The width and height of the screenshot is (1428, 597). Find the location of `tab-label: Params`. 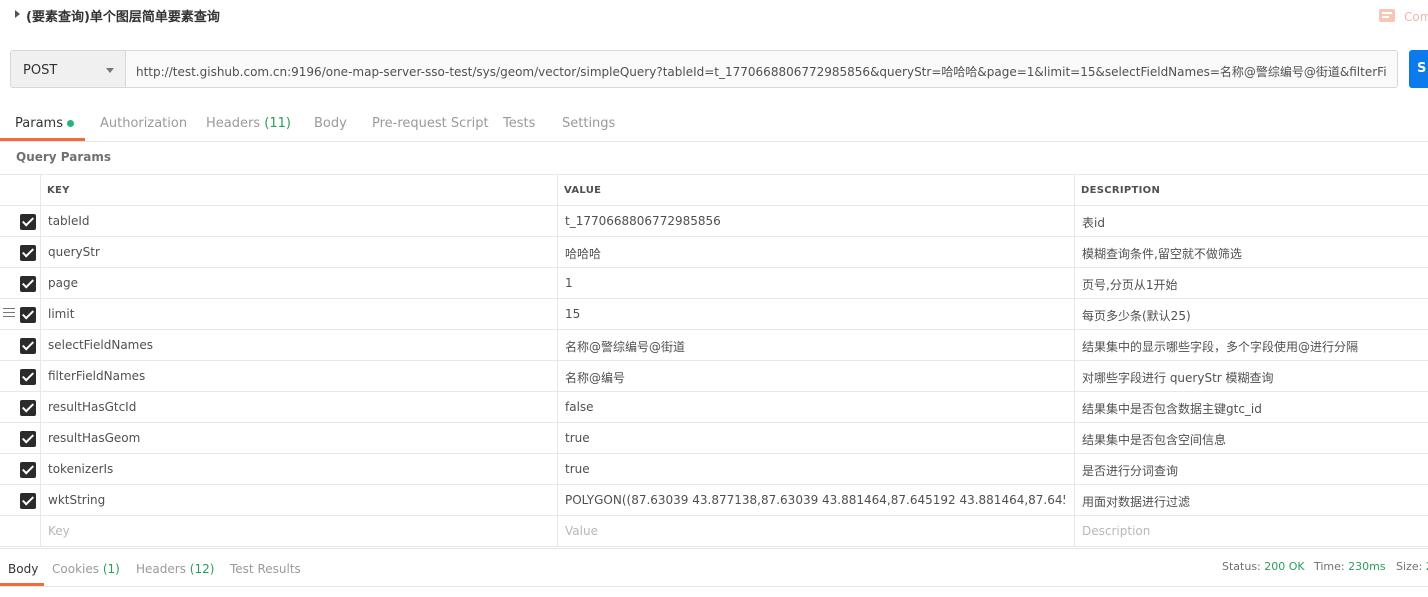

tab-label: Params is located at coordinates (39, 123).